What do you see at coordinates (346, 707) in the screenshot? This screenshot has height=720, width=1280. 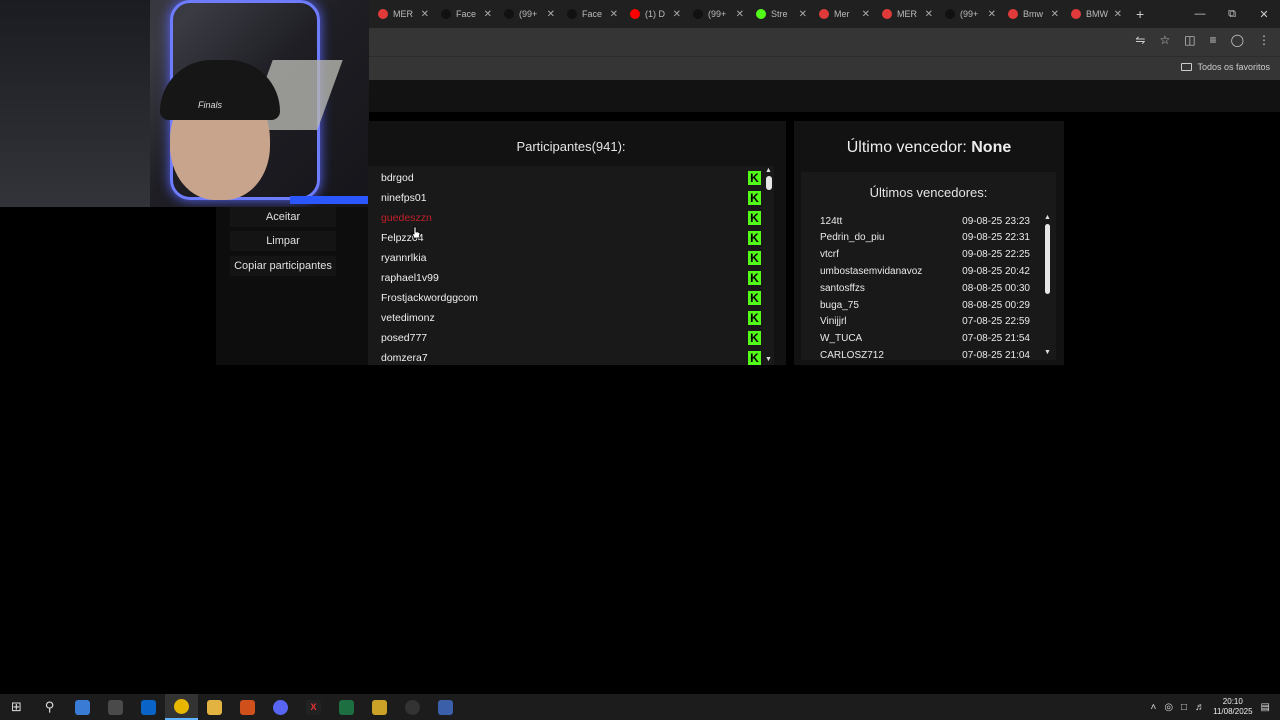 I see `taskbar-excel` at bounding box center [346, 707].